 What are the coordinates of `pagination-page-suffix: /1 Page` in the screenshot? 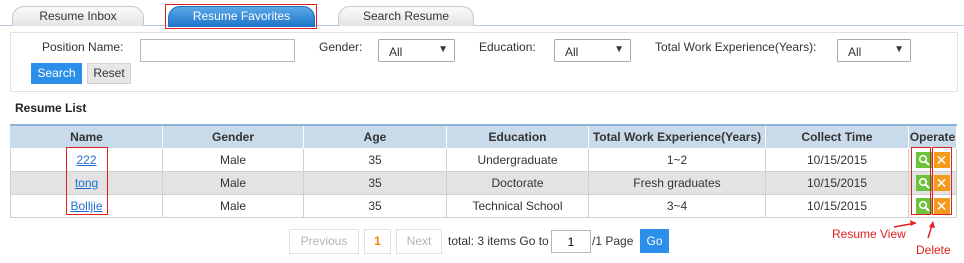 It's located at (613, 241).